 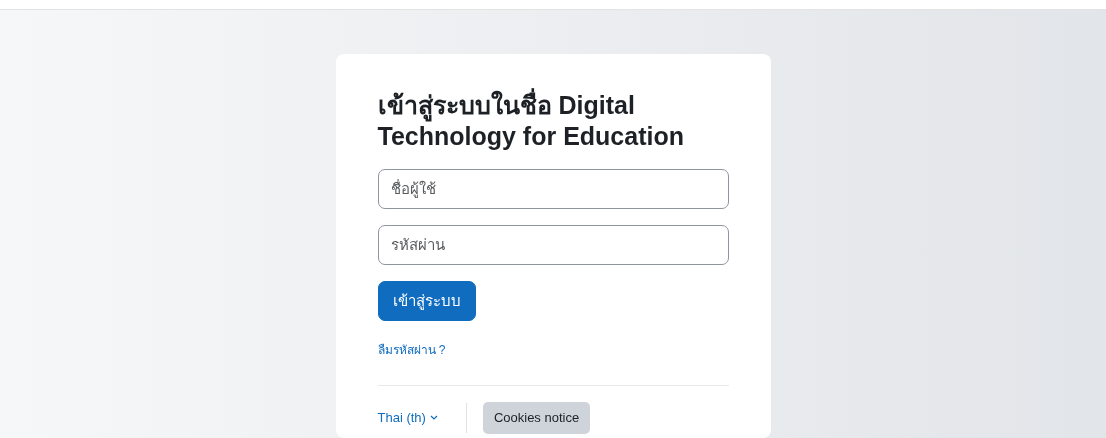 What do you see at coordinates (553, 244) in the screenshot?
I see `password-field: รหัสผ่าน` at bounding box center [553, 244].